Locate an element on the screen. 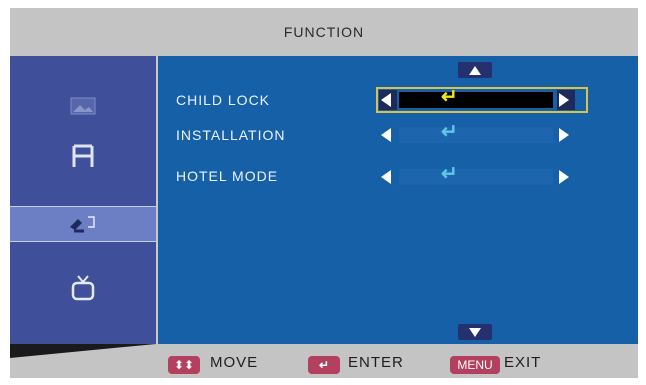  installation-icon is located at coordinates (83, 155).